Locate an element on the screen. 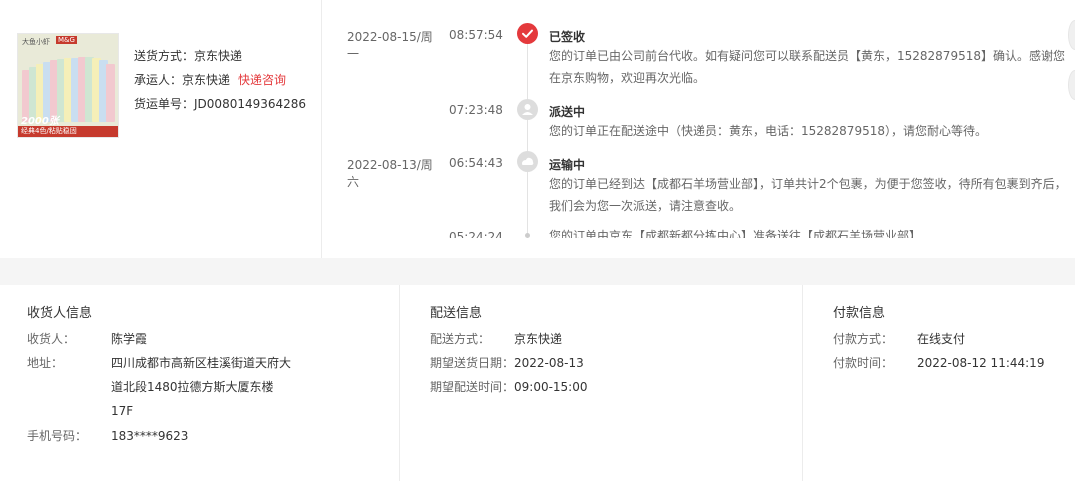  payment-section: 付款信息 付款方式： 在线支付 付款时间： 2022-08-12 11:44:19 is located at coordinates (939, 383).